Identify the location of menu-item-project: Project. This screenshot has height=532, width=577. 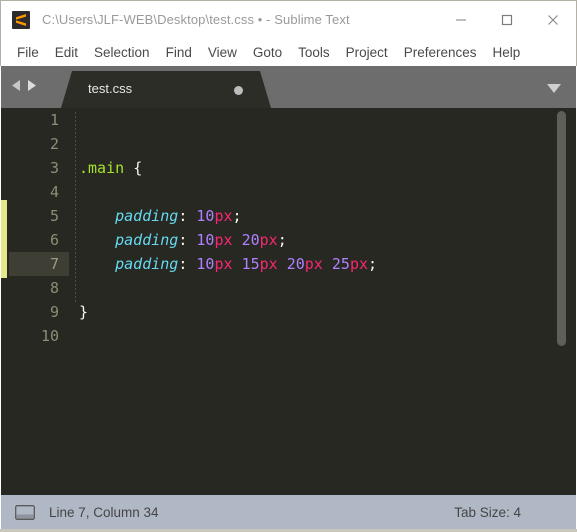
(367, 52).